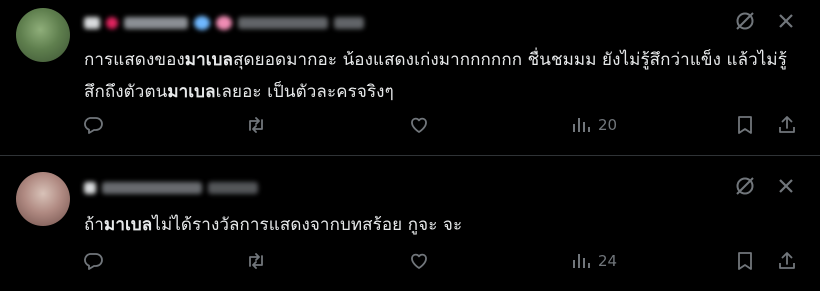  Describe the element at coordinates (94, 225) in the screenshot. I see `post-text-part: ถ้า` at that location.